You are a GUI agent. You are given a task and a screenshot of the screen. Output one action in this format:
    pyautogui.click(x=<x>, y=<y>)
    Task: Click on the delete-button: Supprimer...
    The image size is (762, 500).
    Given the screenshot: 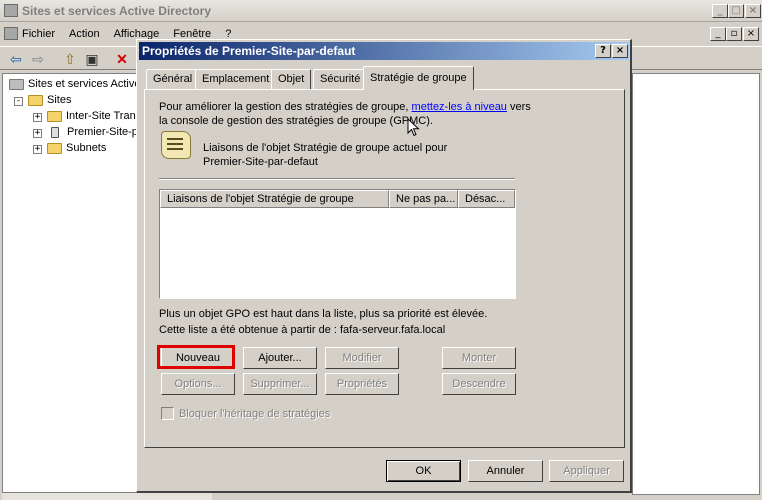 What is the action you would take?
    pyautogui.click(x=280, y=384)
    